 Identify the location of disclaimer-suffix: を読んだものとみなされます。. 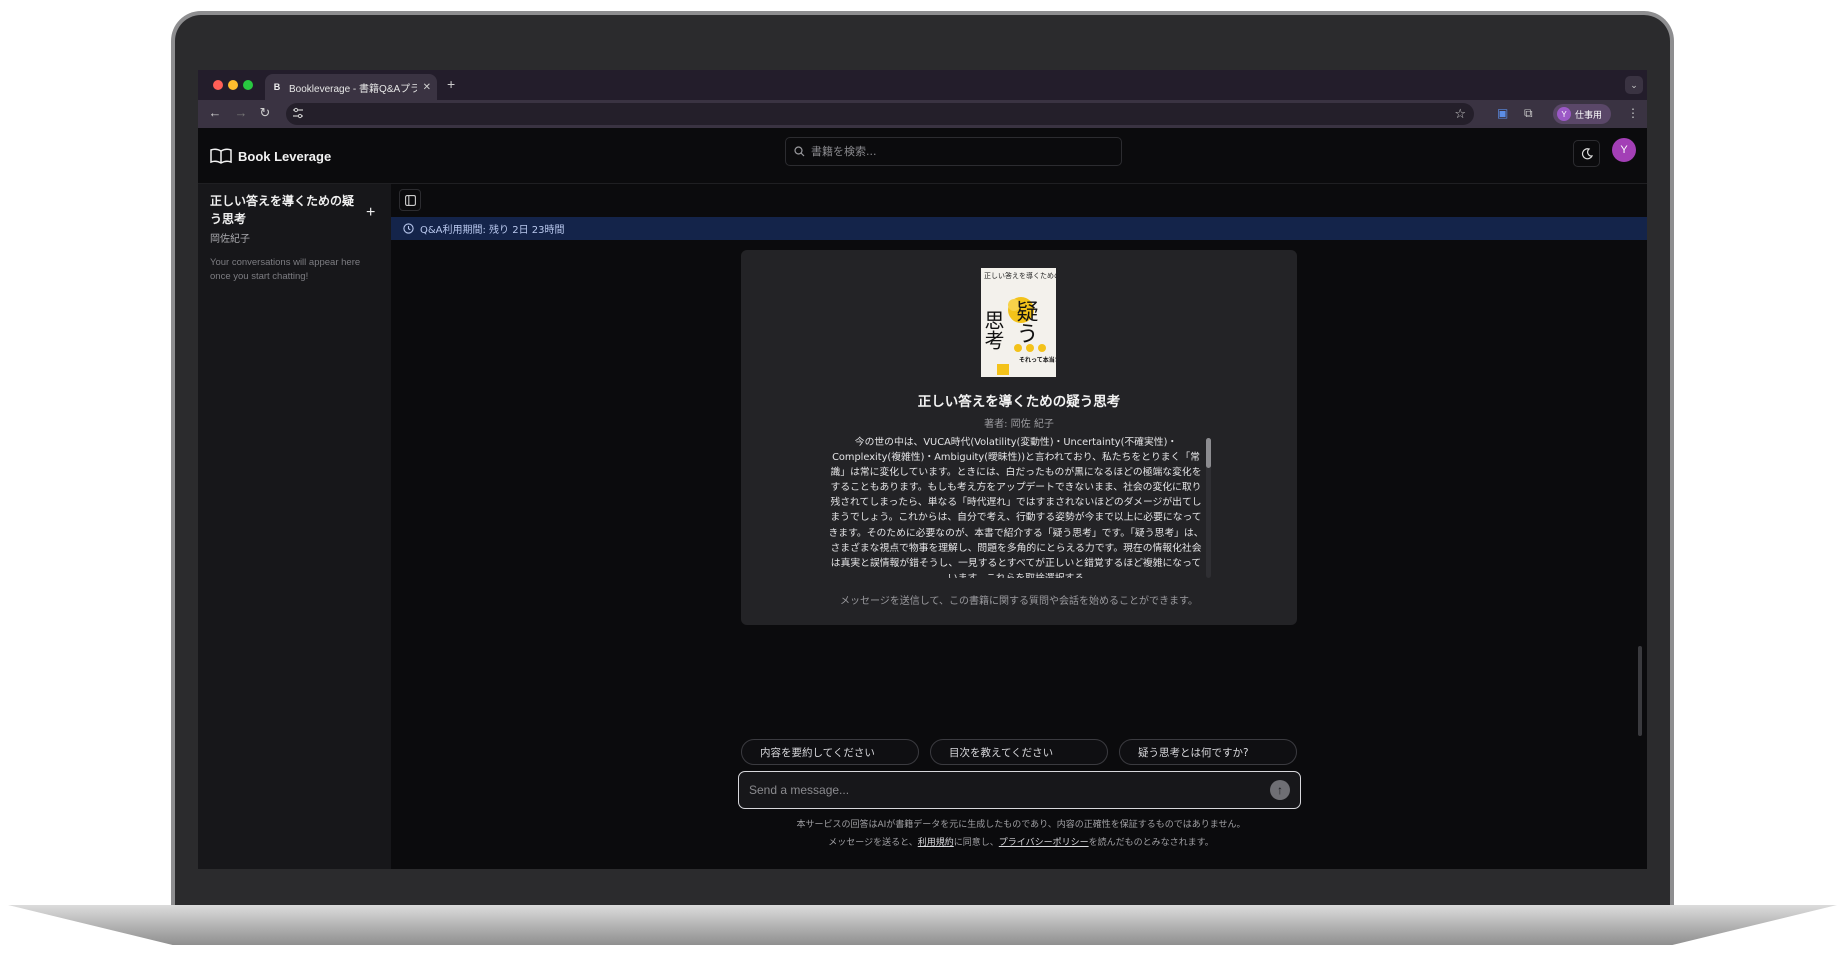
(1151, 843).